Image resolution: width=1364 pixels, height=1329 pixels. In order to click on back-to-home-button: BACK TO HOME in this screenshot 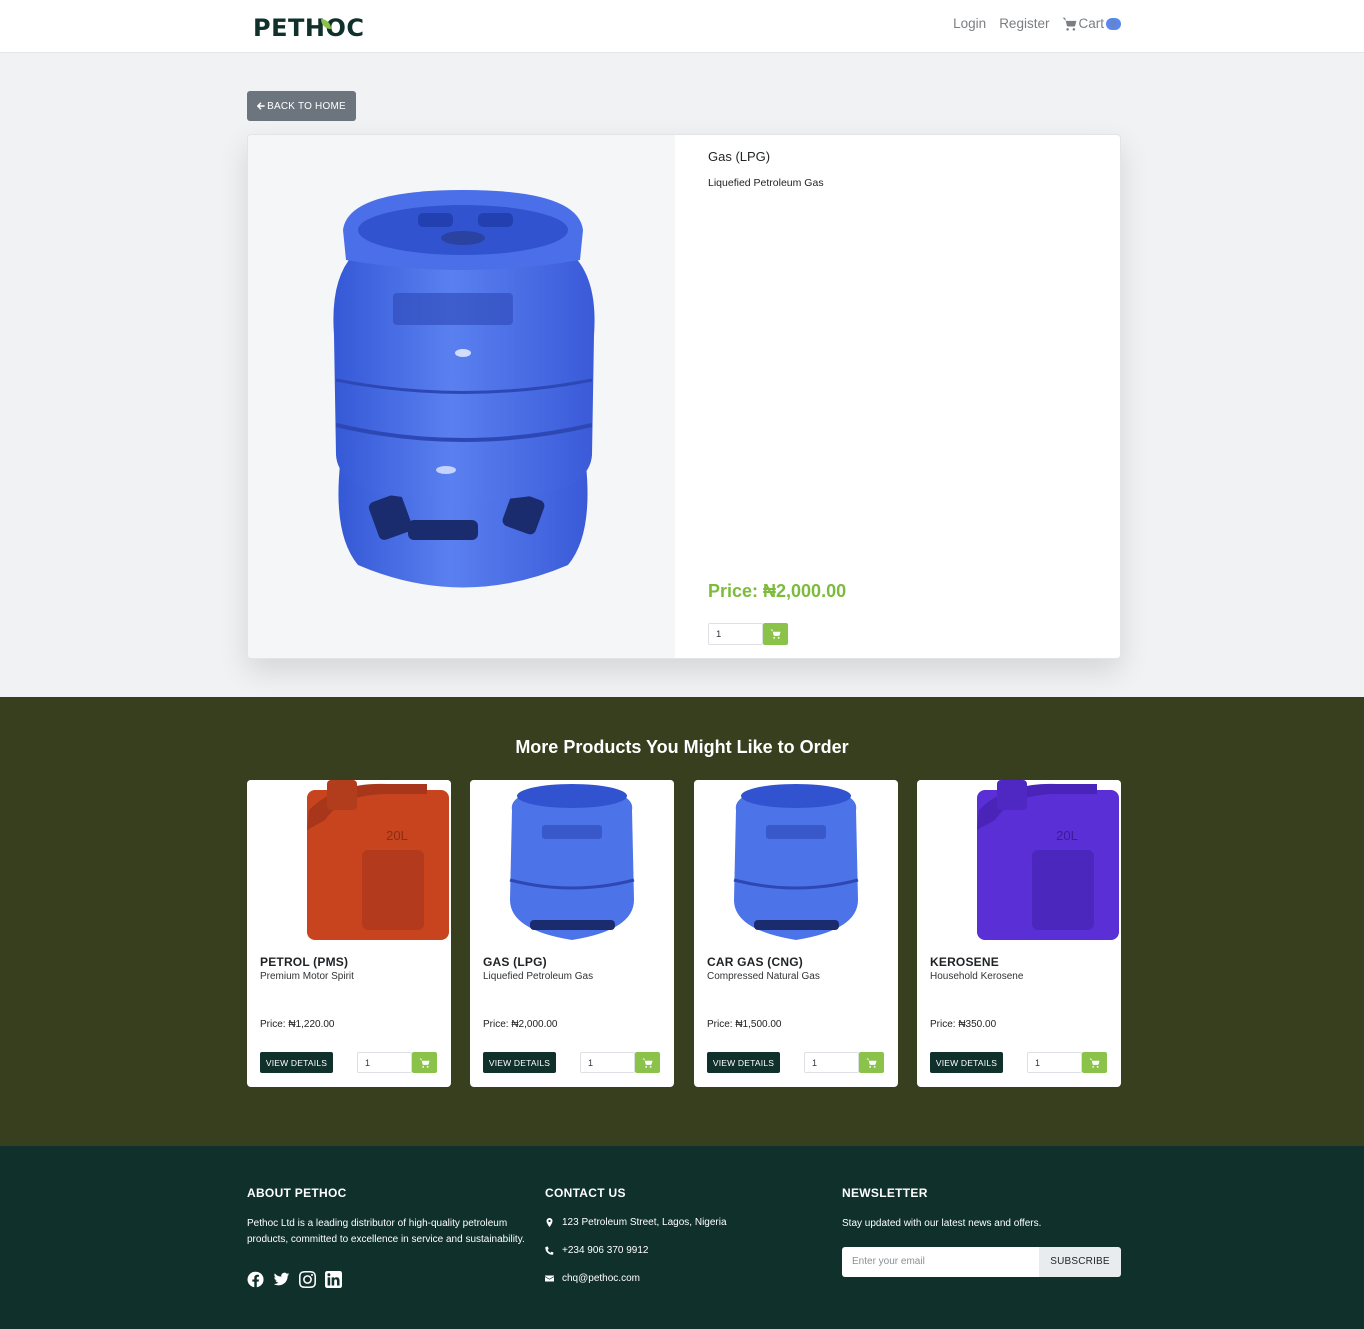, I will do `click(301, 106)`.